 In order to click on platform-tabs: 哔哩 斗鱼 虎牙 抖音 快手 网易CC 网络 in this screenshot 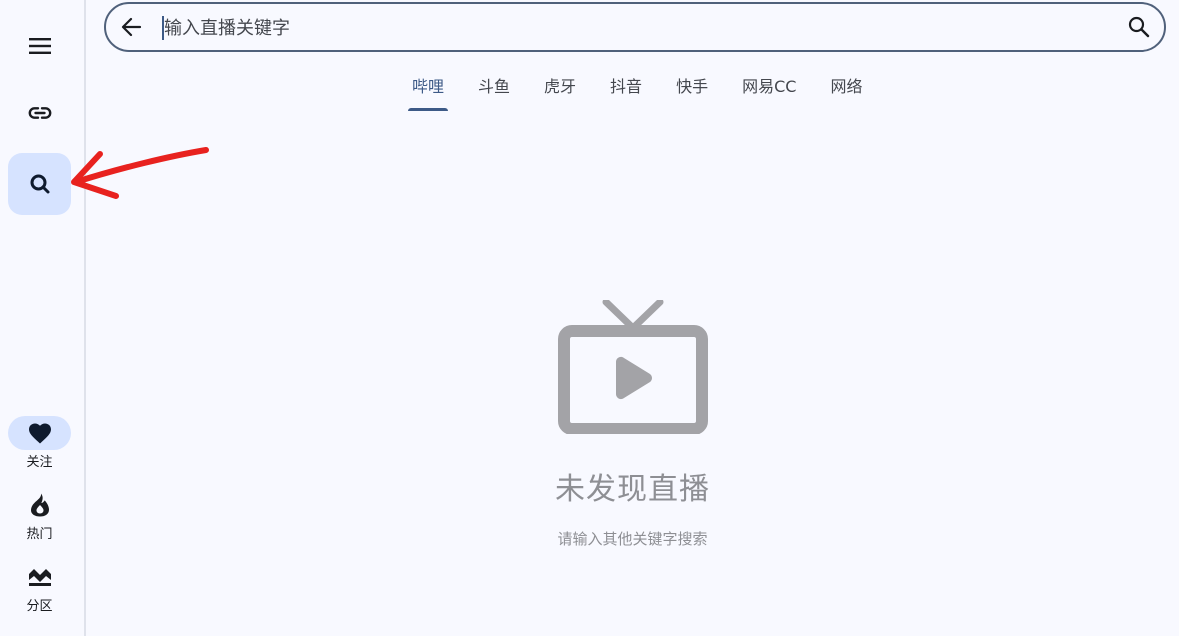, I will do `click(637, 88)`.